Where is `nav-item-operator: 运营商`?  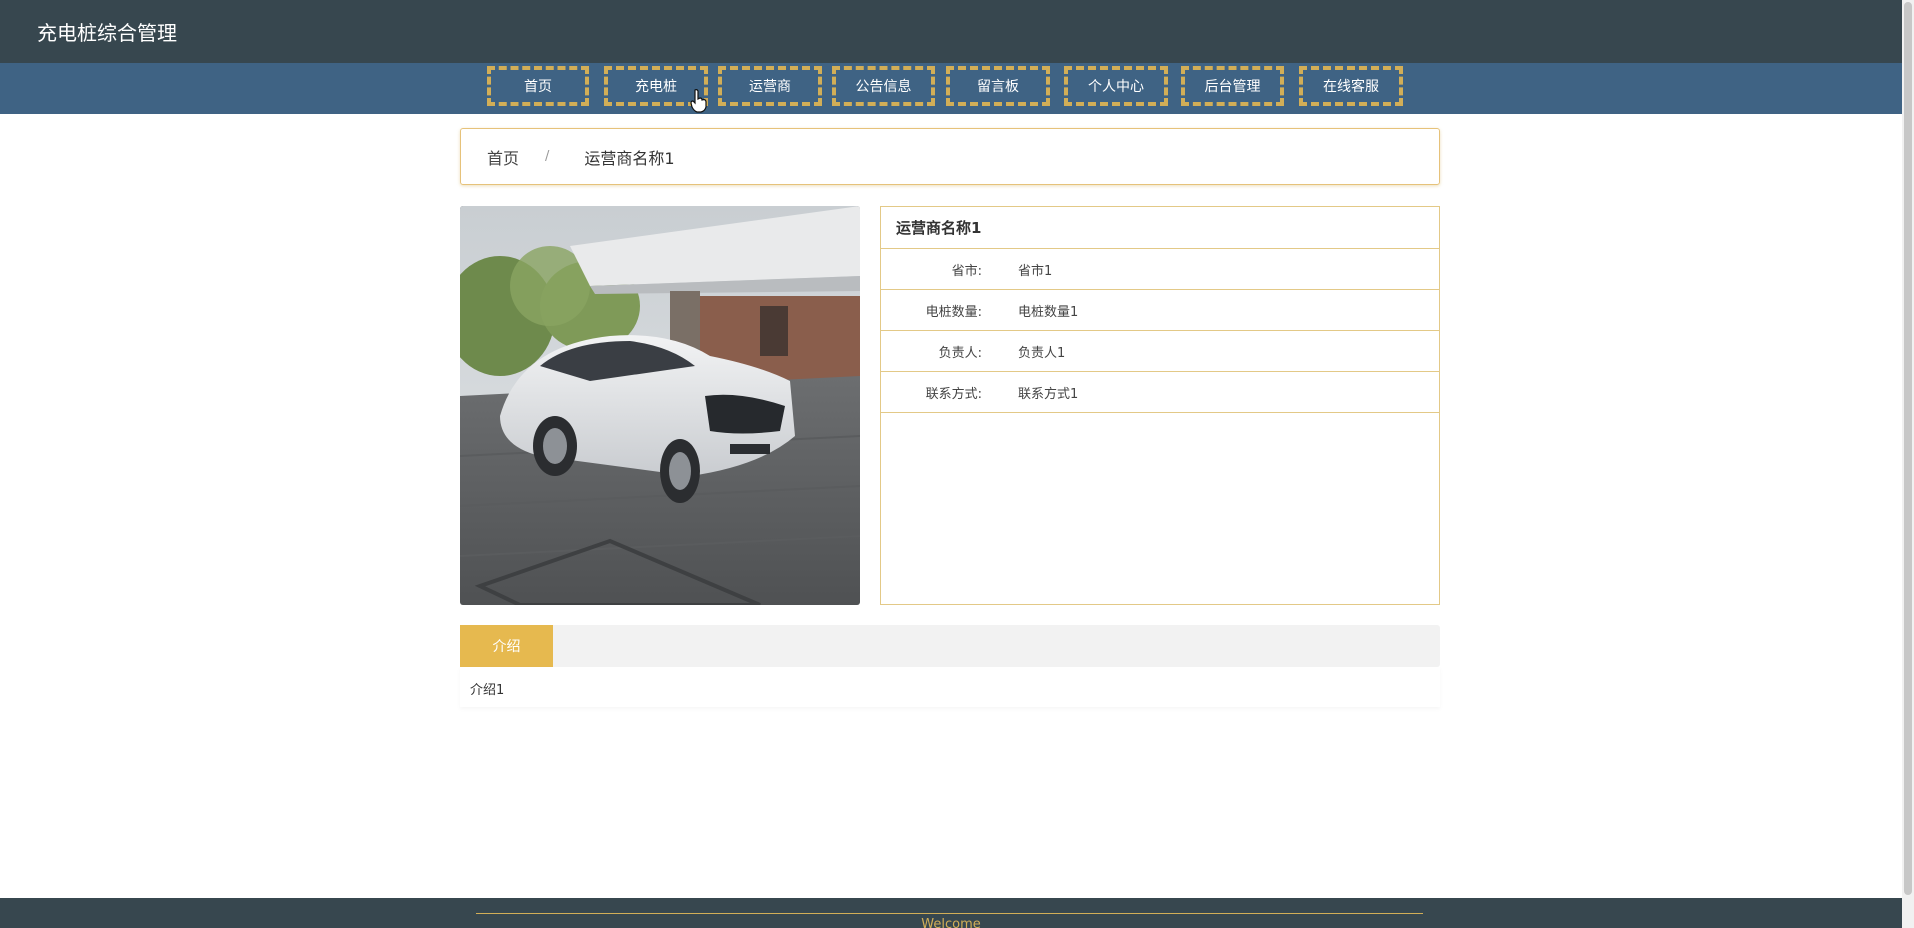 nav-item-operator: 运营商 is located at coordinates (770, 86).